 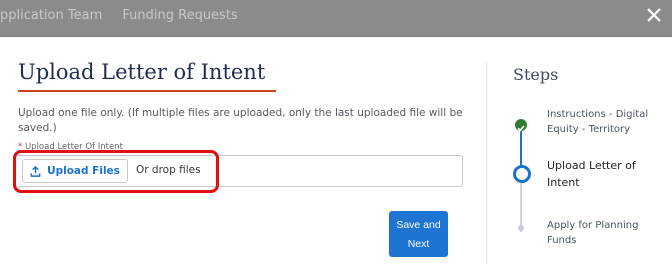 What do you see at coordinates (522, 174) in the screenshot?
I see `current-step-icon` at bounding box center [522, 174].